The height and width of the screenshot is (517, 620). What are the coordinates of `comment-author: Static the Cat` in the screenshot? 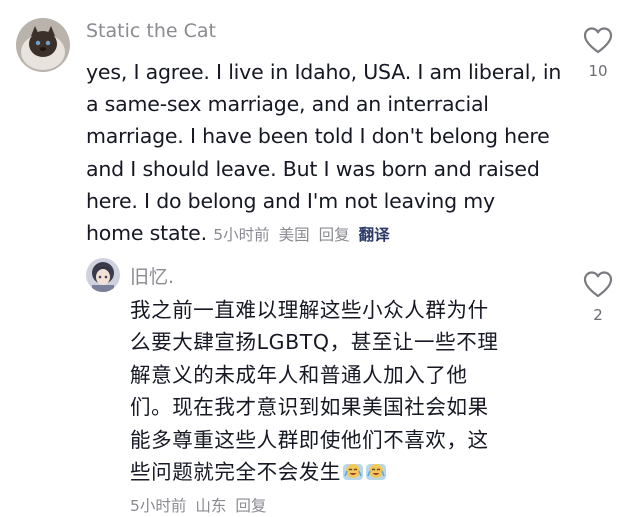 It's located at (151, 31).